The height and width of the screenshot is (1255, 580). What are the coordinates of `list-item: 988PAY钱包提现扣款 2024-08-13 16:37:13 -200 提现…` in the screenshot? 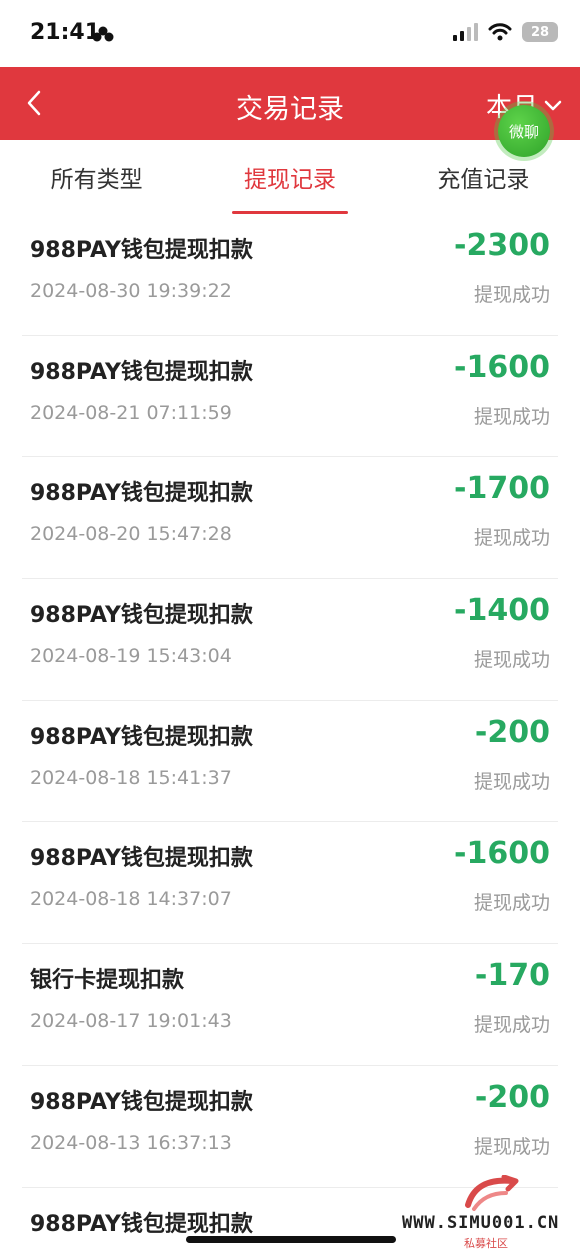 It's located at (290, 1127).